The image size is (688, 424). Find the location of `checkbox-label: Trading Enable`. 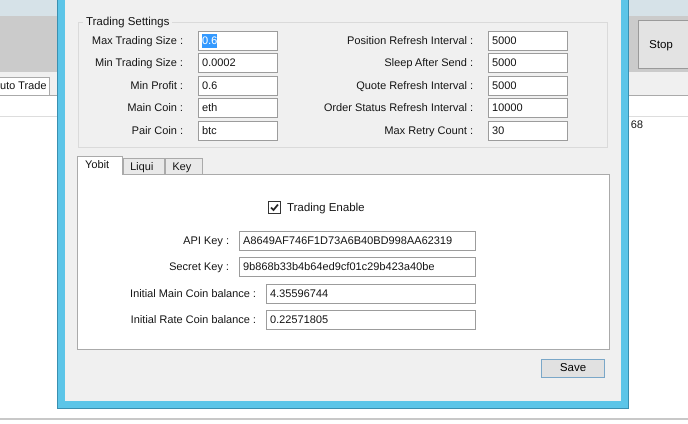

checkbox-label: Trading Enable is located at coordinates (326, 208).